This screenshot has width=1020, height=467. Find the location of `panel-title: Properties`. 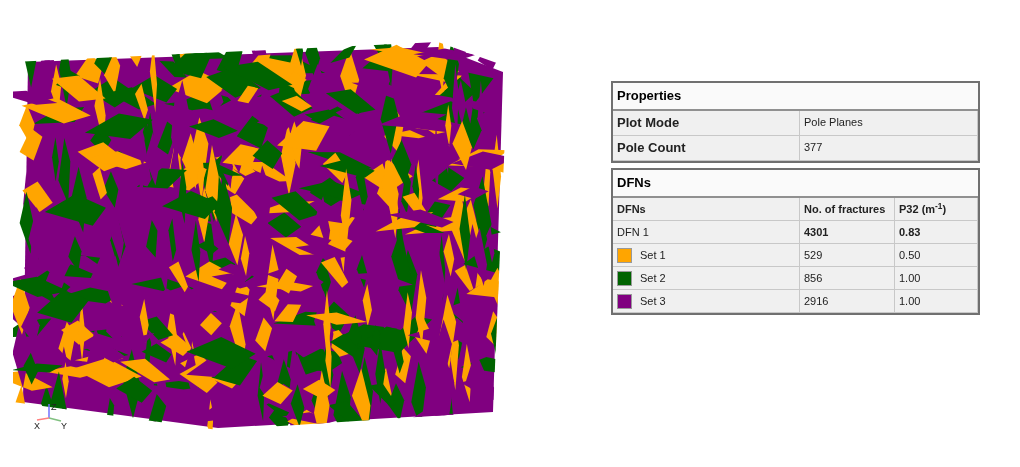

panel-title: Properties is located at coordinates (649, 96).